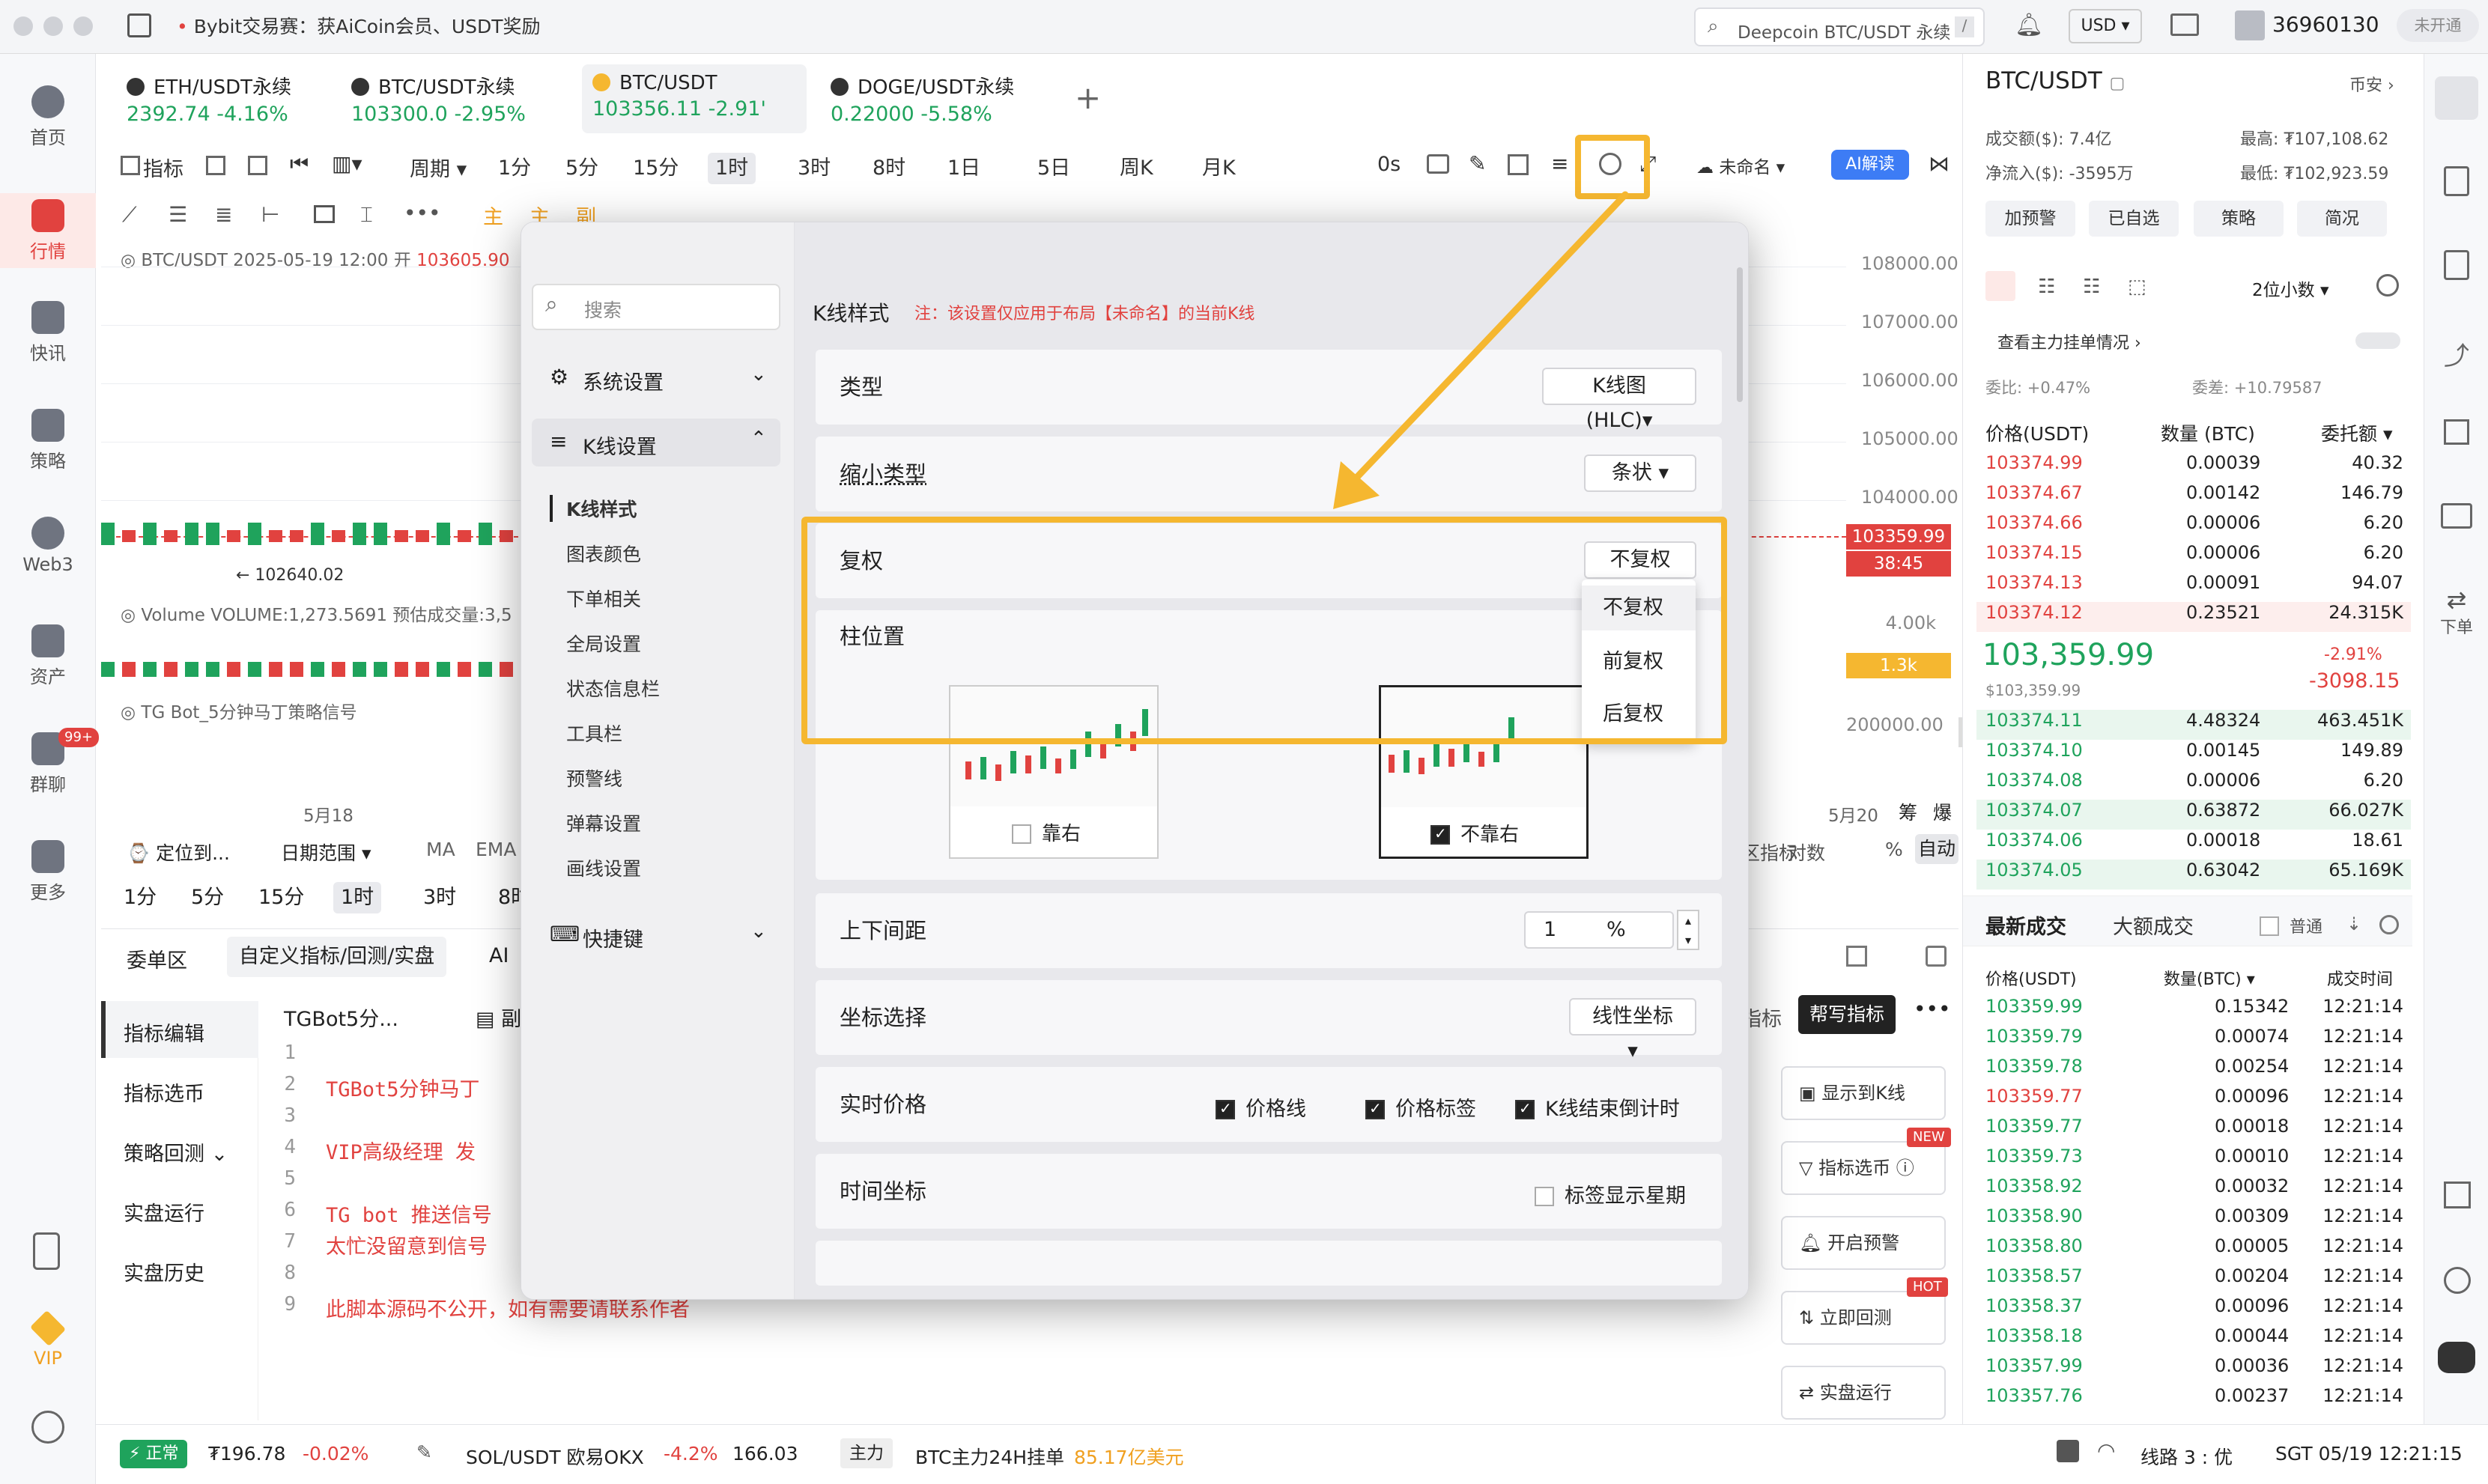 The height and width of the screenshot is (1484, 2488). Describe the element at coordinates (46, 1251) in the screenshot. I see `mobile-icon` at that location.